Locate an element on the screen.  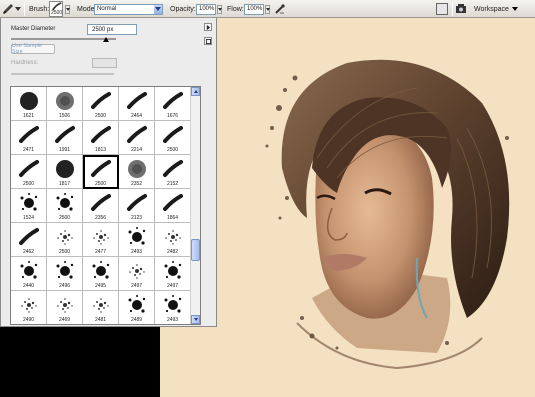
brush-preset-item: 1506 is located at coordinates (65, 104).